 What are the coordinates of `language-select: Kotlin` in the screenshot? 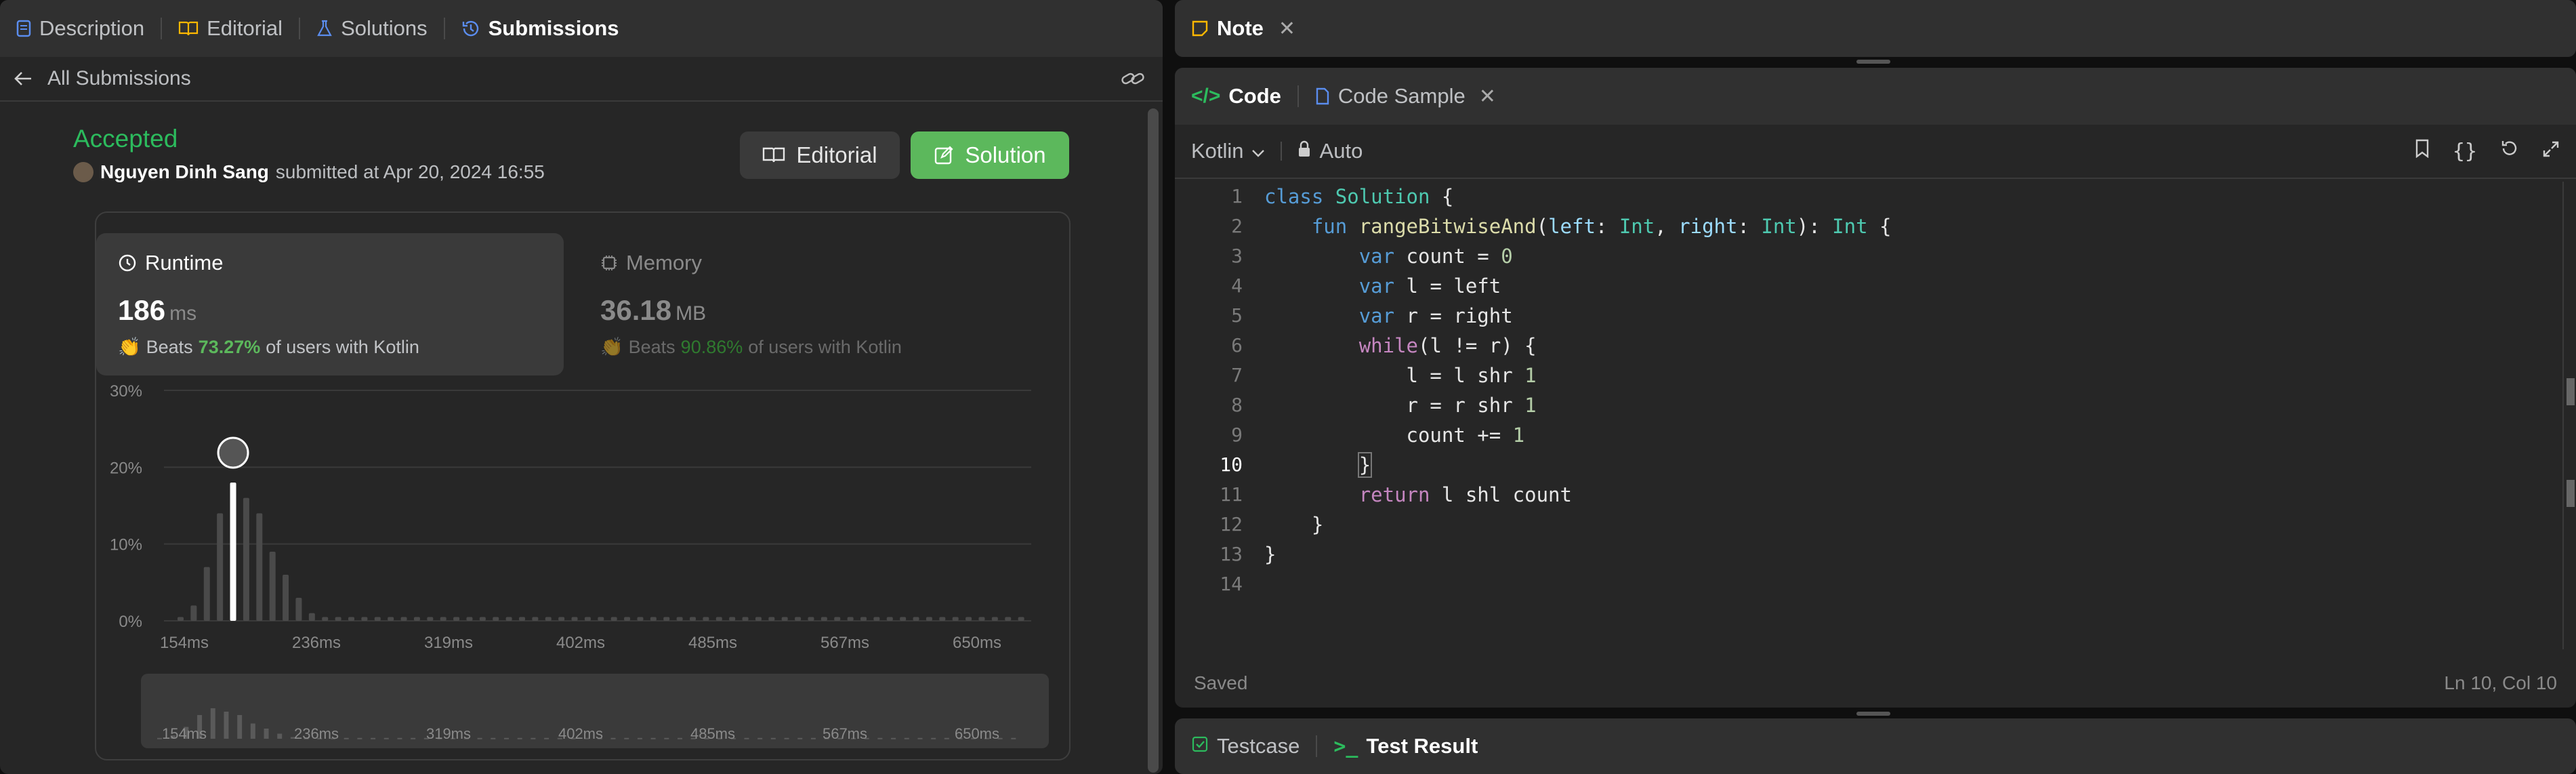 It's located at (1228, 151).